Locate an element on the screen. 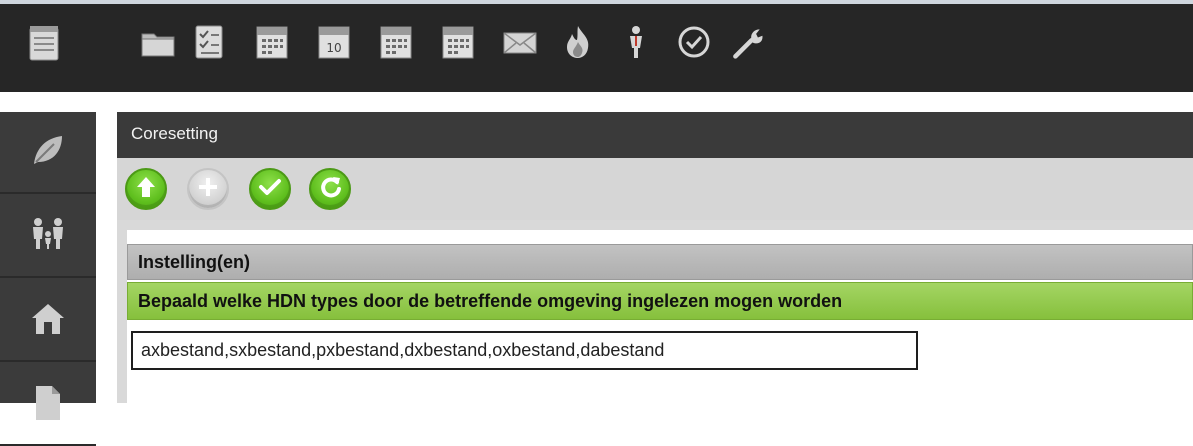  fire-icon is located at coordinates (578, 42).